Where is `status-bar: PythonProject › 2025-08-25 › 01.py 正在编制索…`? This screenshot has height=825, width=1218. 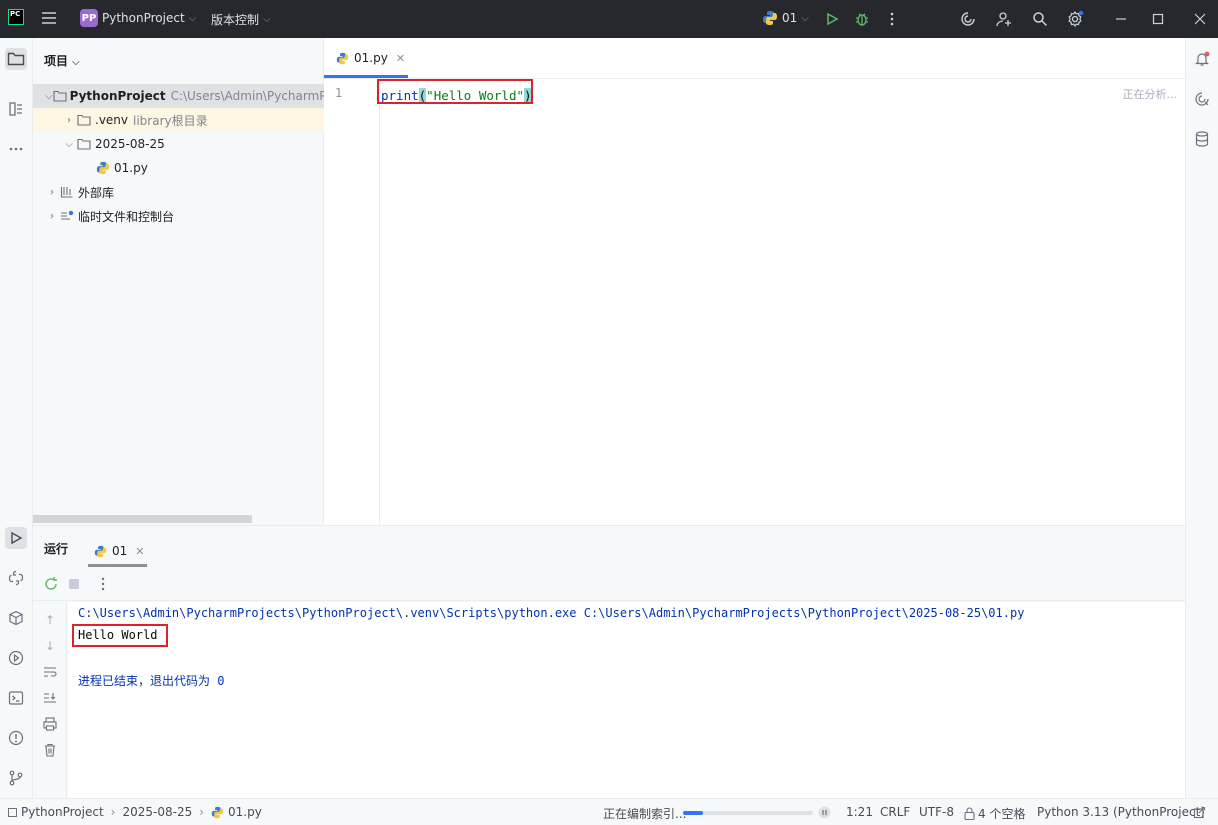 status-bar: PythonProject › 2025-08-25 › 01.py 正在编制索… is located at coordinates (609, 811).